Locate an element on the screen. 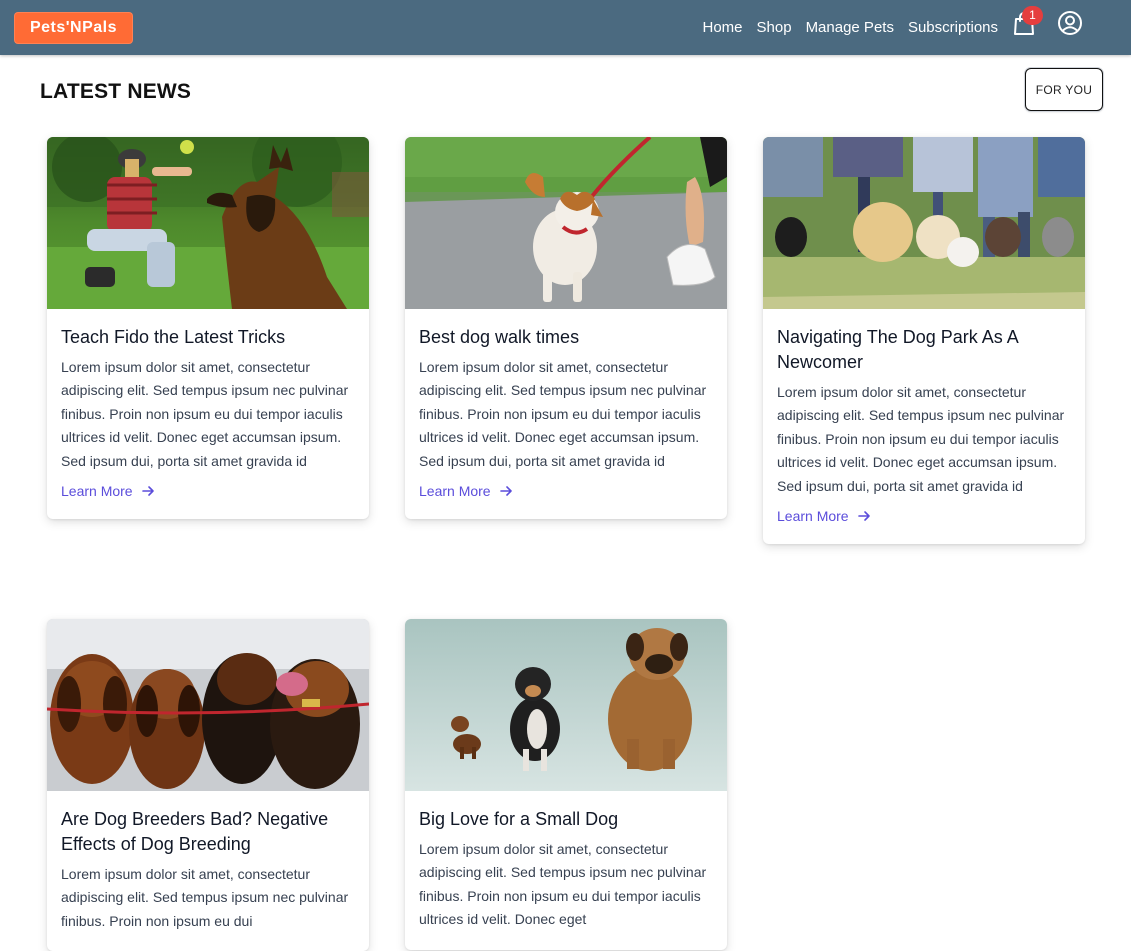 This screenshot has height=951, width=1131. article-title: Teach Fido the Latest Tricks is located at coordinates (208, 337).